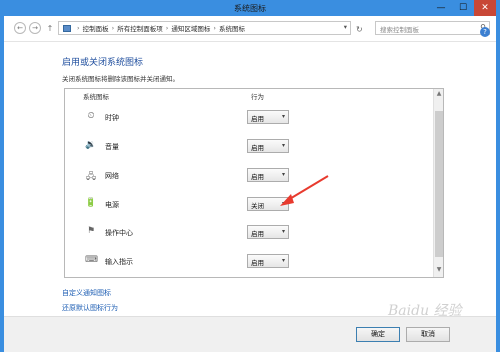 The width and height of the screenshot is (500, 352). Describe the element at coordinates (190, 28) in the screenshot. I see `breadcrumb-notification-icons: 通知区域图标` at that location.